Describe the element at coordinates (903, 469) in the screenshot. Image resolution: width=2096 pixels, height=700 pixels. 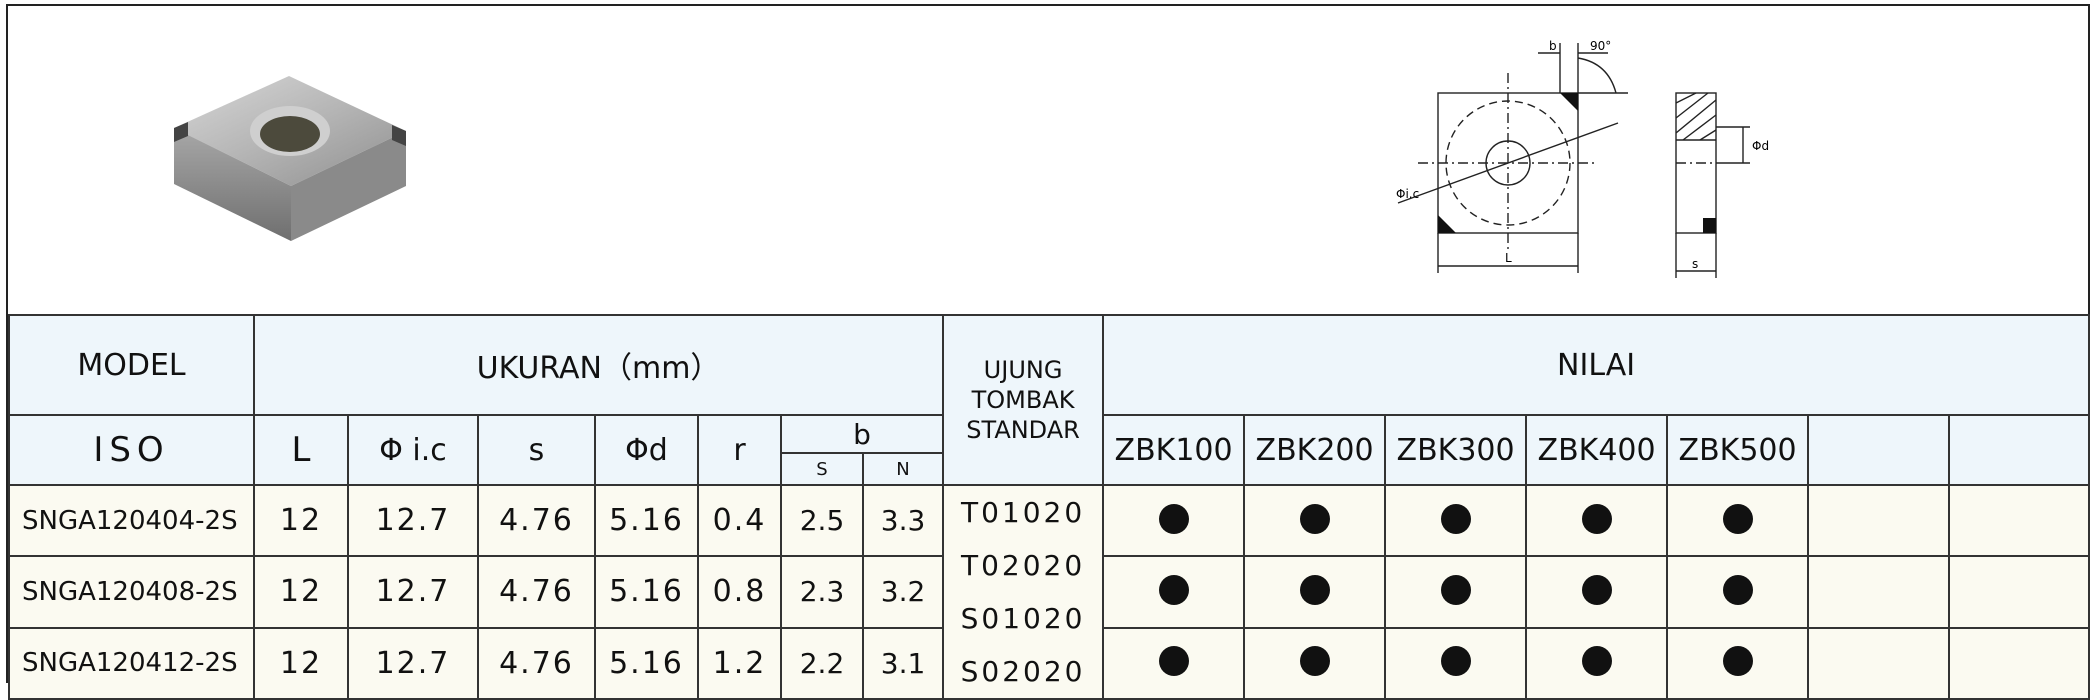
I see `b-N-header: N` at that location.